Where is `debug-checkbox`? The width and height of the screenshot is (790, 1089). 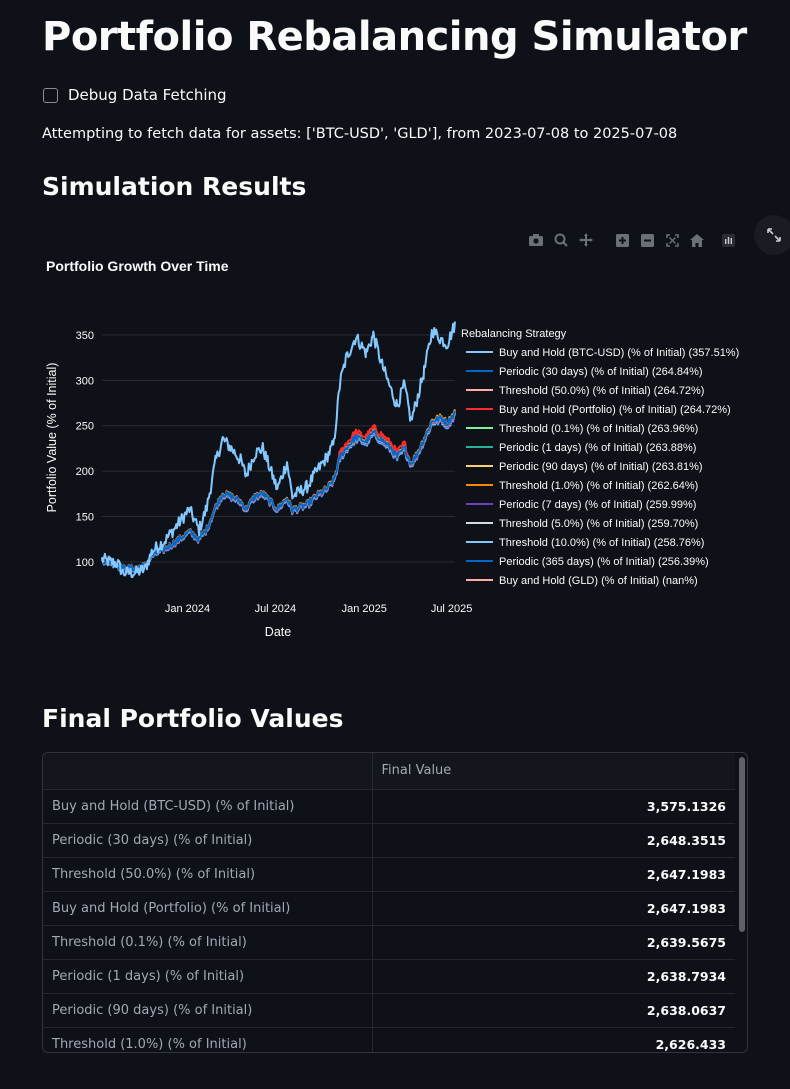 debug-checkbox is located at coordinates (50, 95).